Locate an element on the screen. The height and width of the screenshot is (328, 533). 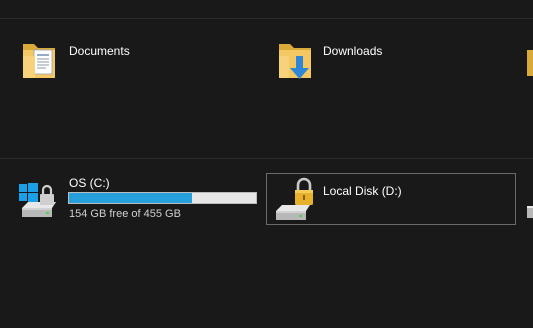
drive-c-usage-fill is located at coordinates (131, 198).